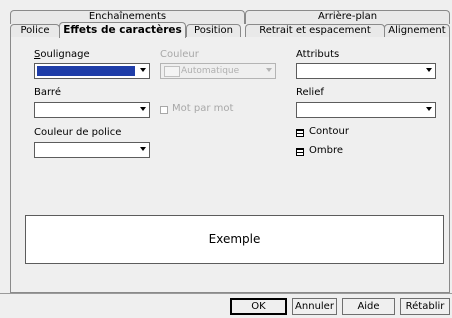  Describe the element at coordinates (203, 108) in the screenshot. I see `word-by-word-label: Mot par mot` at that location.